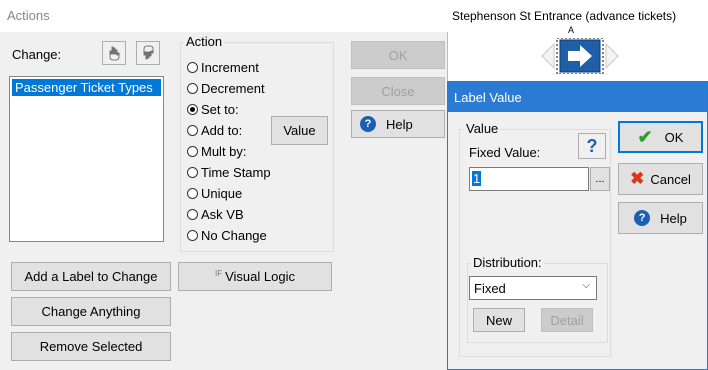 The image size is (708, 370). I want to click on radio-ask-vb: Ask VB, so click(215, 214).